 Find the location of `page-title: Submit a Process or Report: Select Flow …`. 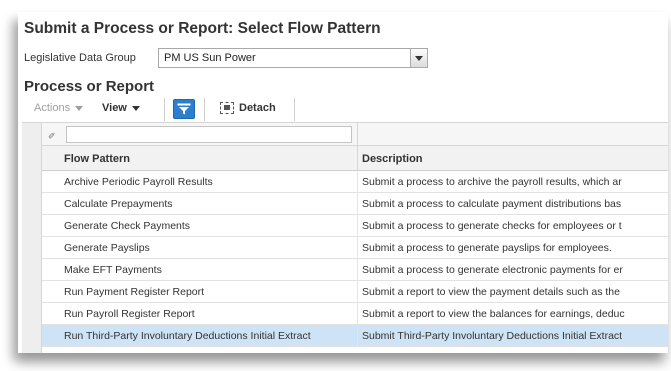

page-title: Submit a Process or Report: Select Flow … is located at coordinates (202, 28).